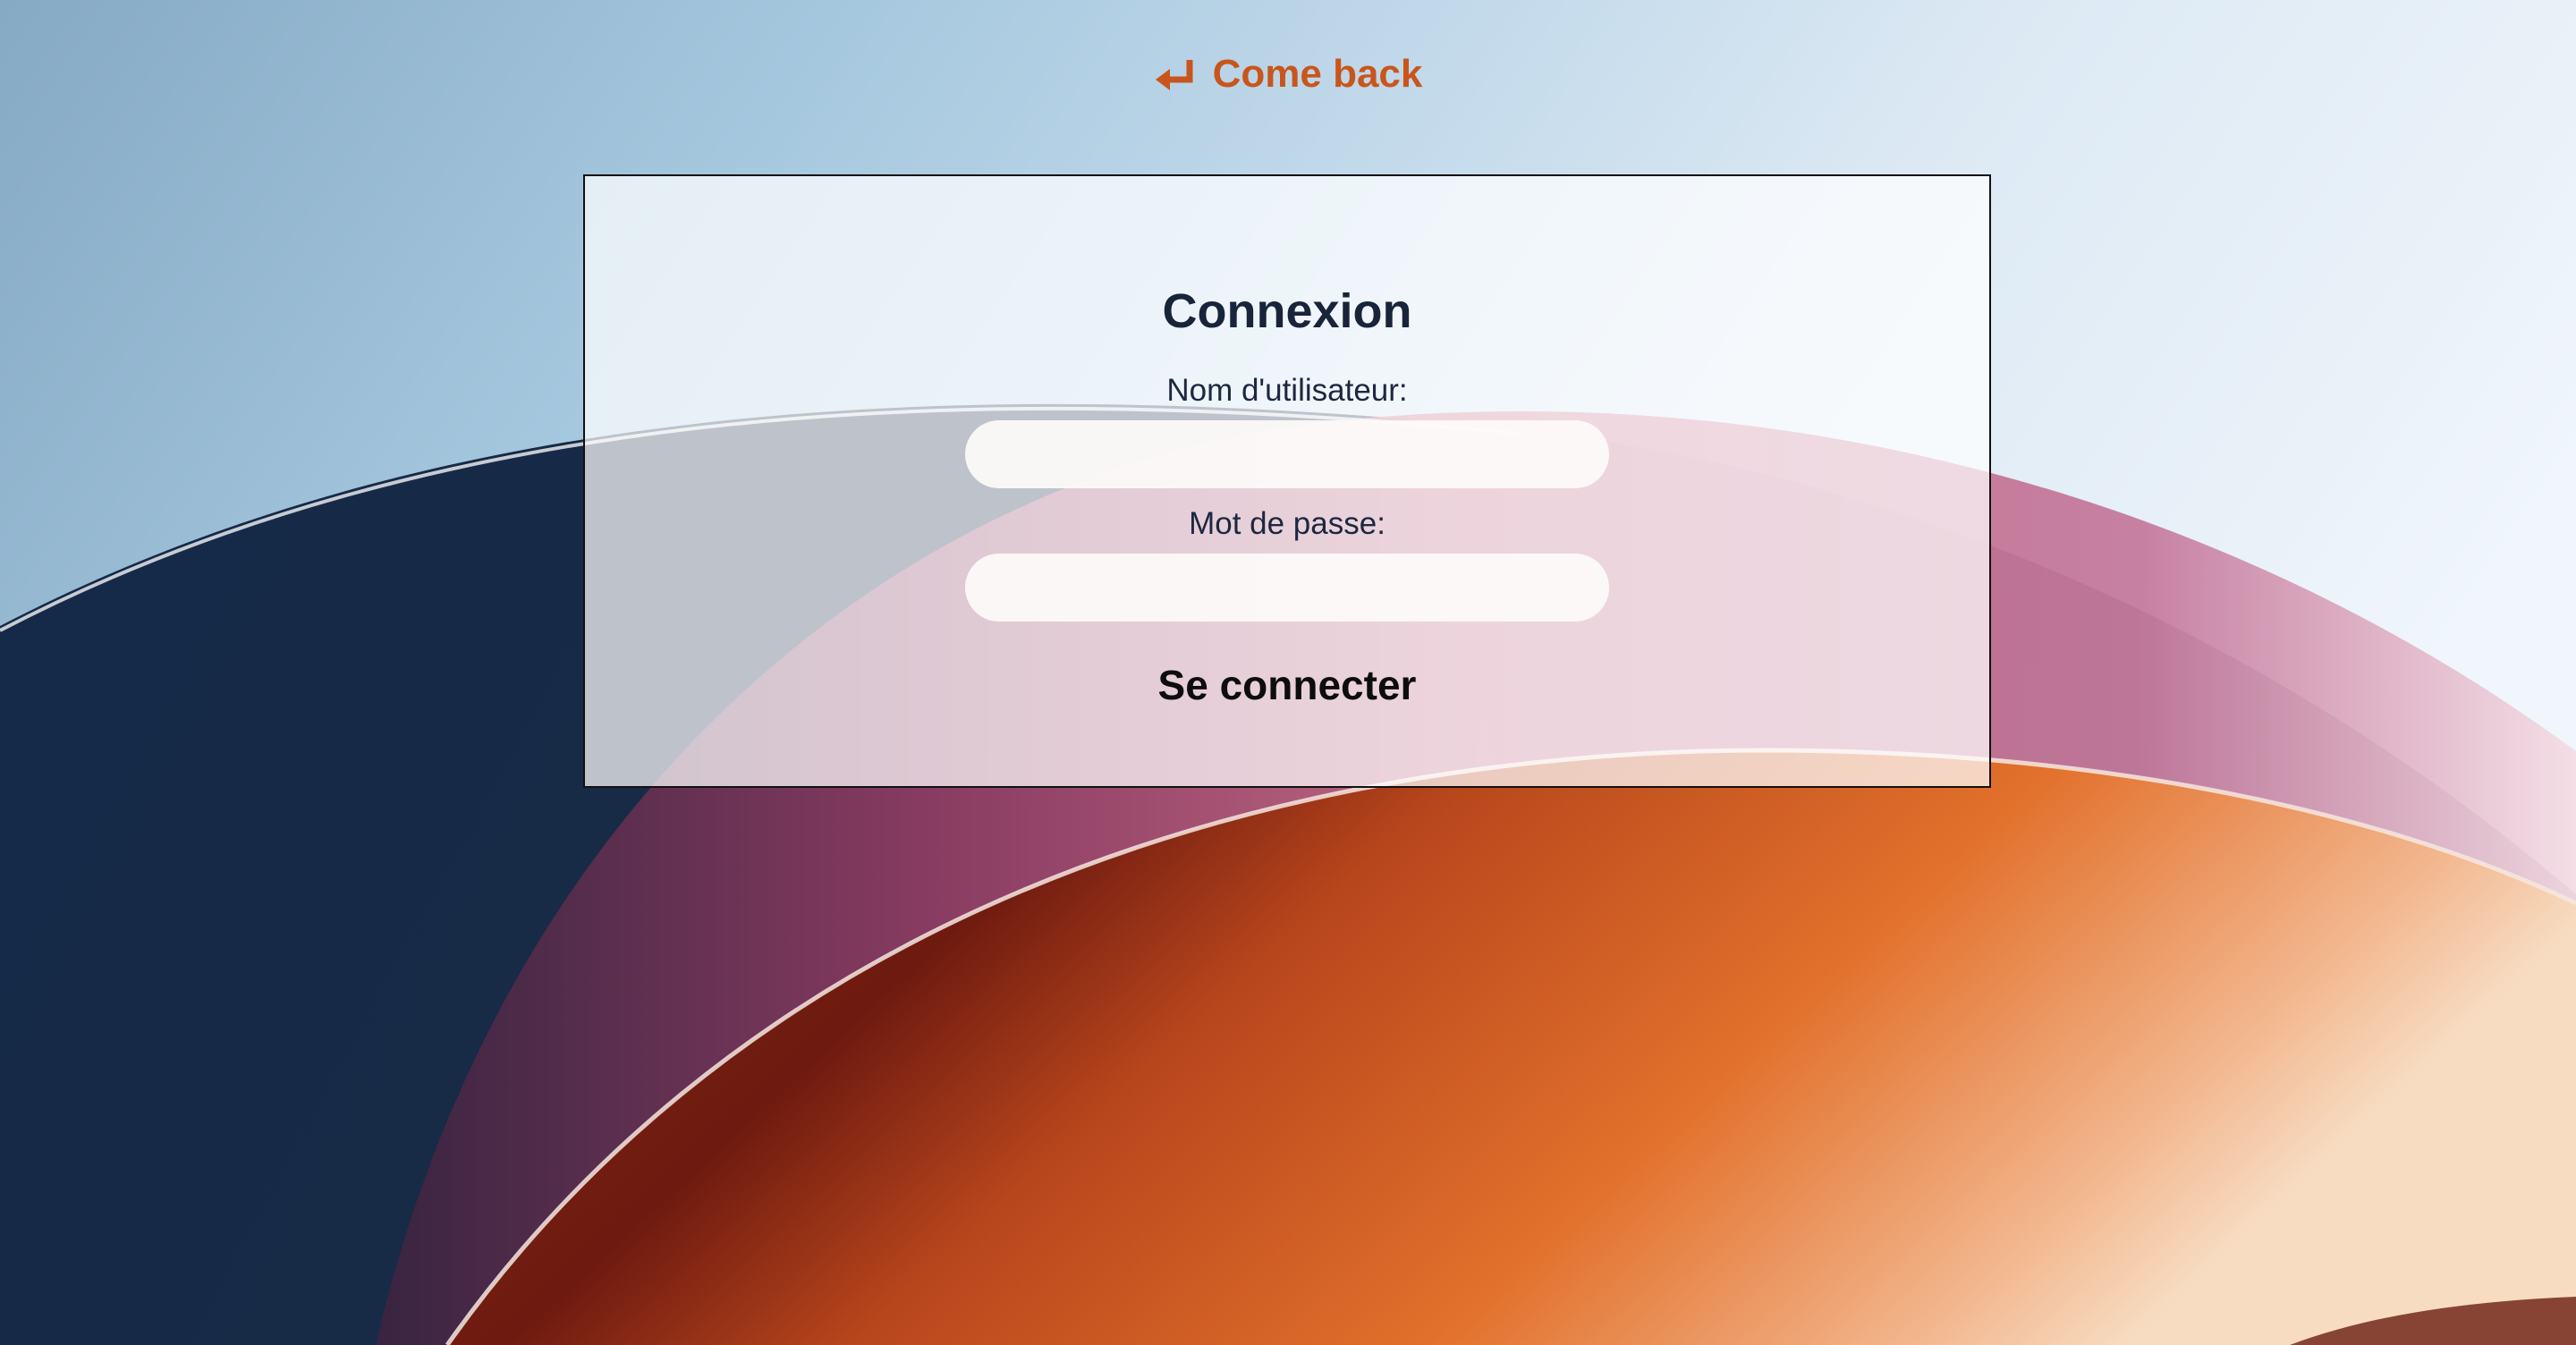 This screenshot has height=1345, width=2576. Describe the element at coordinates (1287, 523) in the screenshot. I see `password-label: Mot de passe:` at that location.